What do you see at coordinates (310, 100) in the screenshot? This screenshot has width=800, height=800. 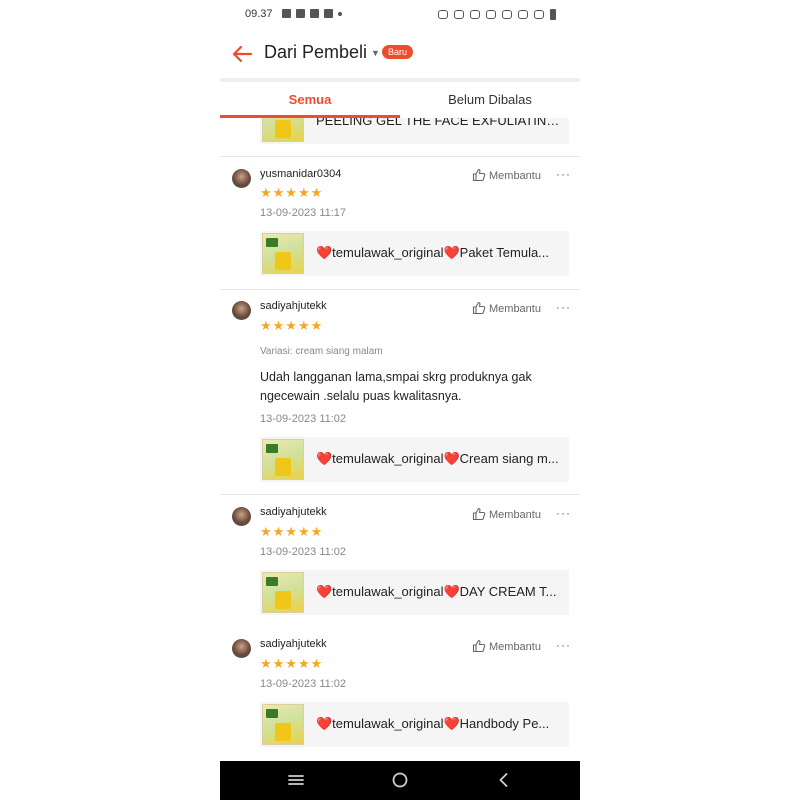 I see `tab-semua: Semua` at bounding box center [310, 100].